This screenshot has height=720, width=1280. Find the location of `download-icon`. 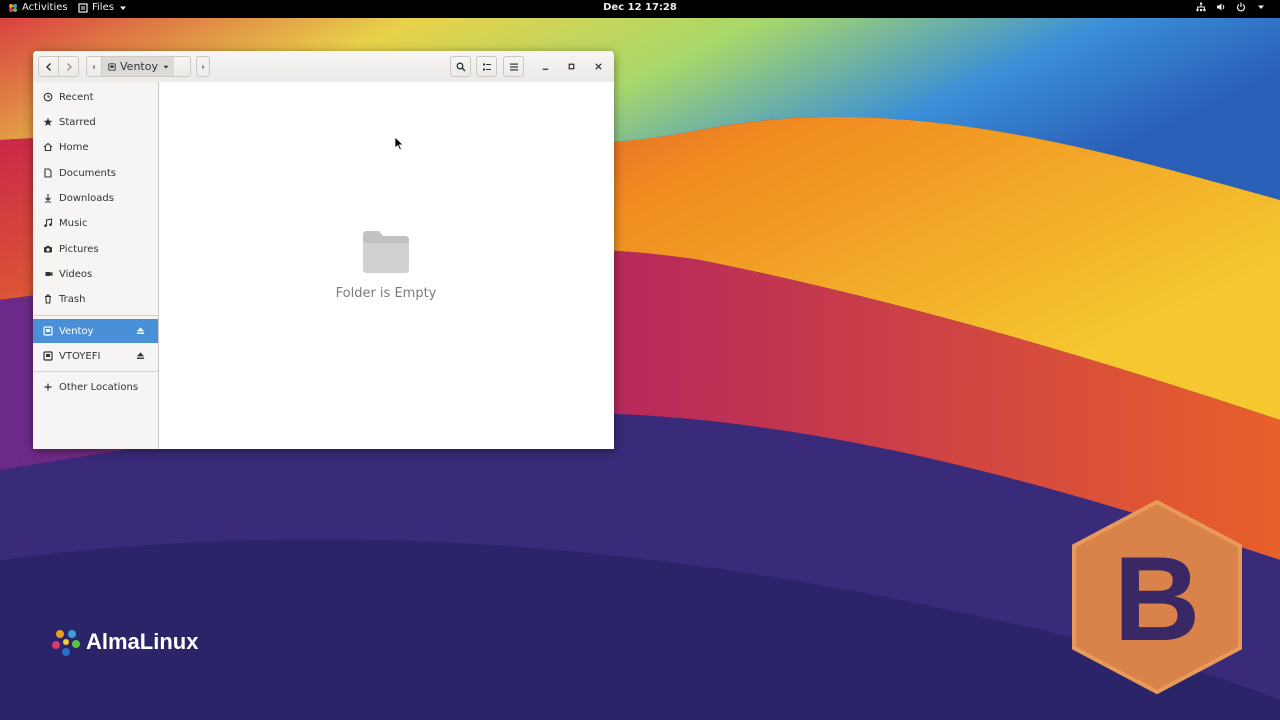

download-icon is located at coordinates (48, 198).